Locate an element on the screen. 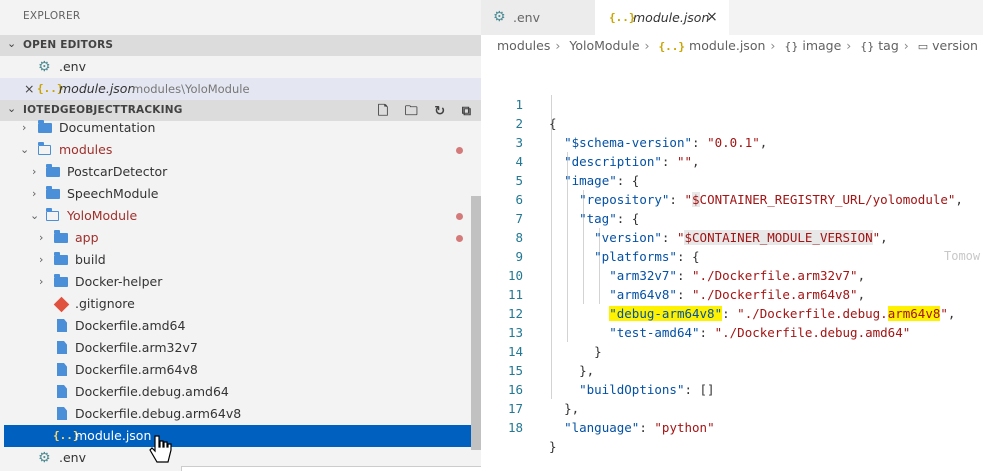 This screenshot has width=983, height=475. tree-item-docker-helper: › Docker-helper is located at coordinates (240, 282).